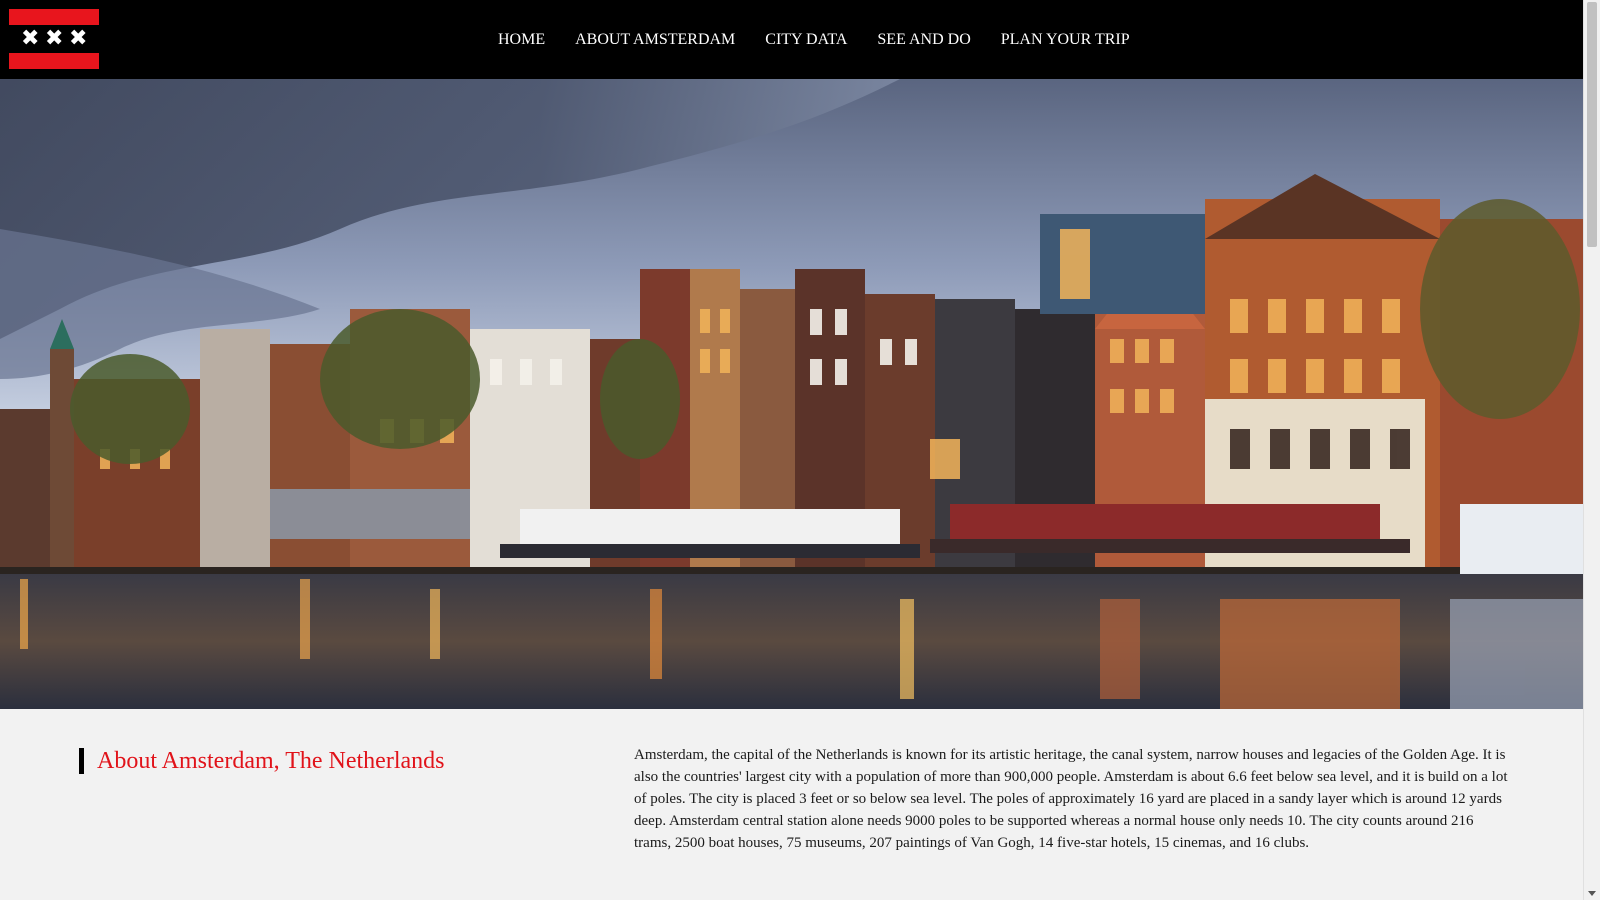 This screenshot has width=1600, height=900. What do you see at coordinates (655, 40) in the screenshot?
I see `nav-about-amsterdam: ABOUT AMSTERDAM` at bounding box center [655, 40].